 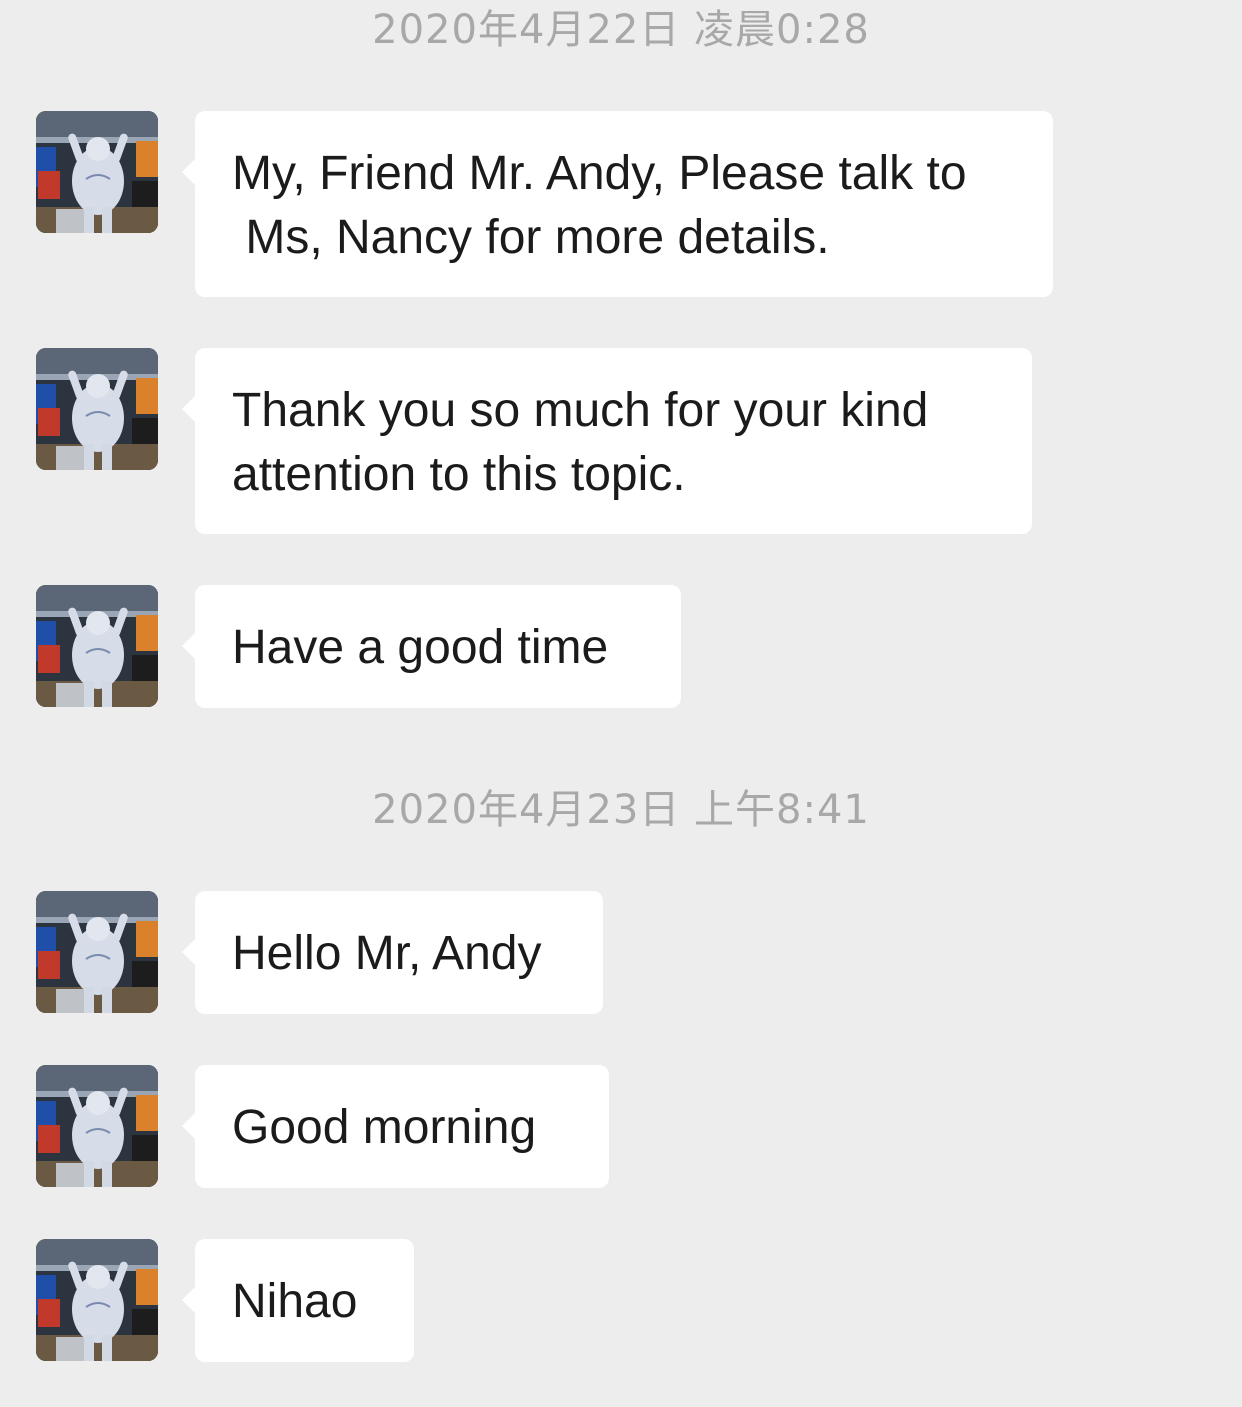 I want to click on message-bubble: Have a good time, so click(x=431, y=646).